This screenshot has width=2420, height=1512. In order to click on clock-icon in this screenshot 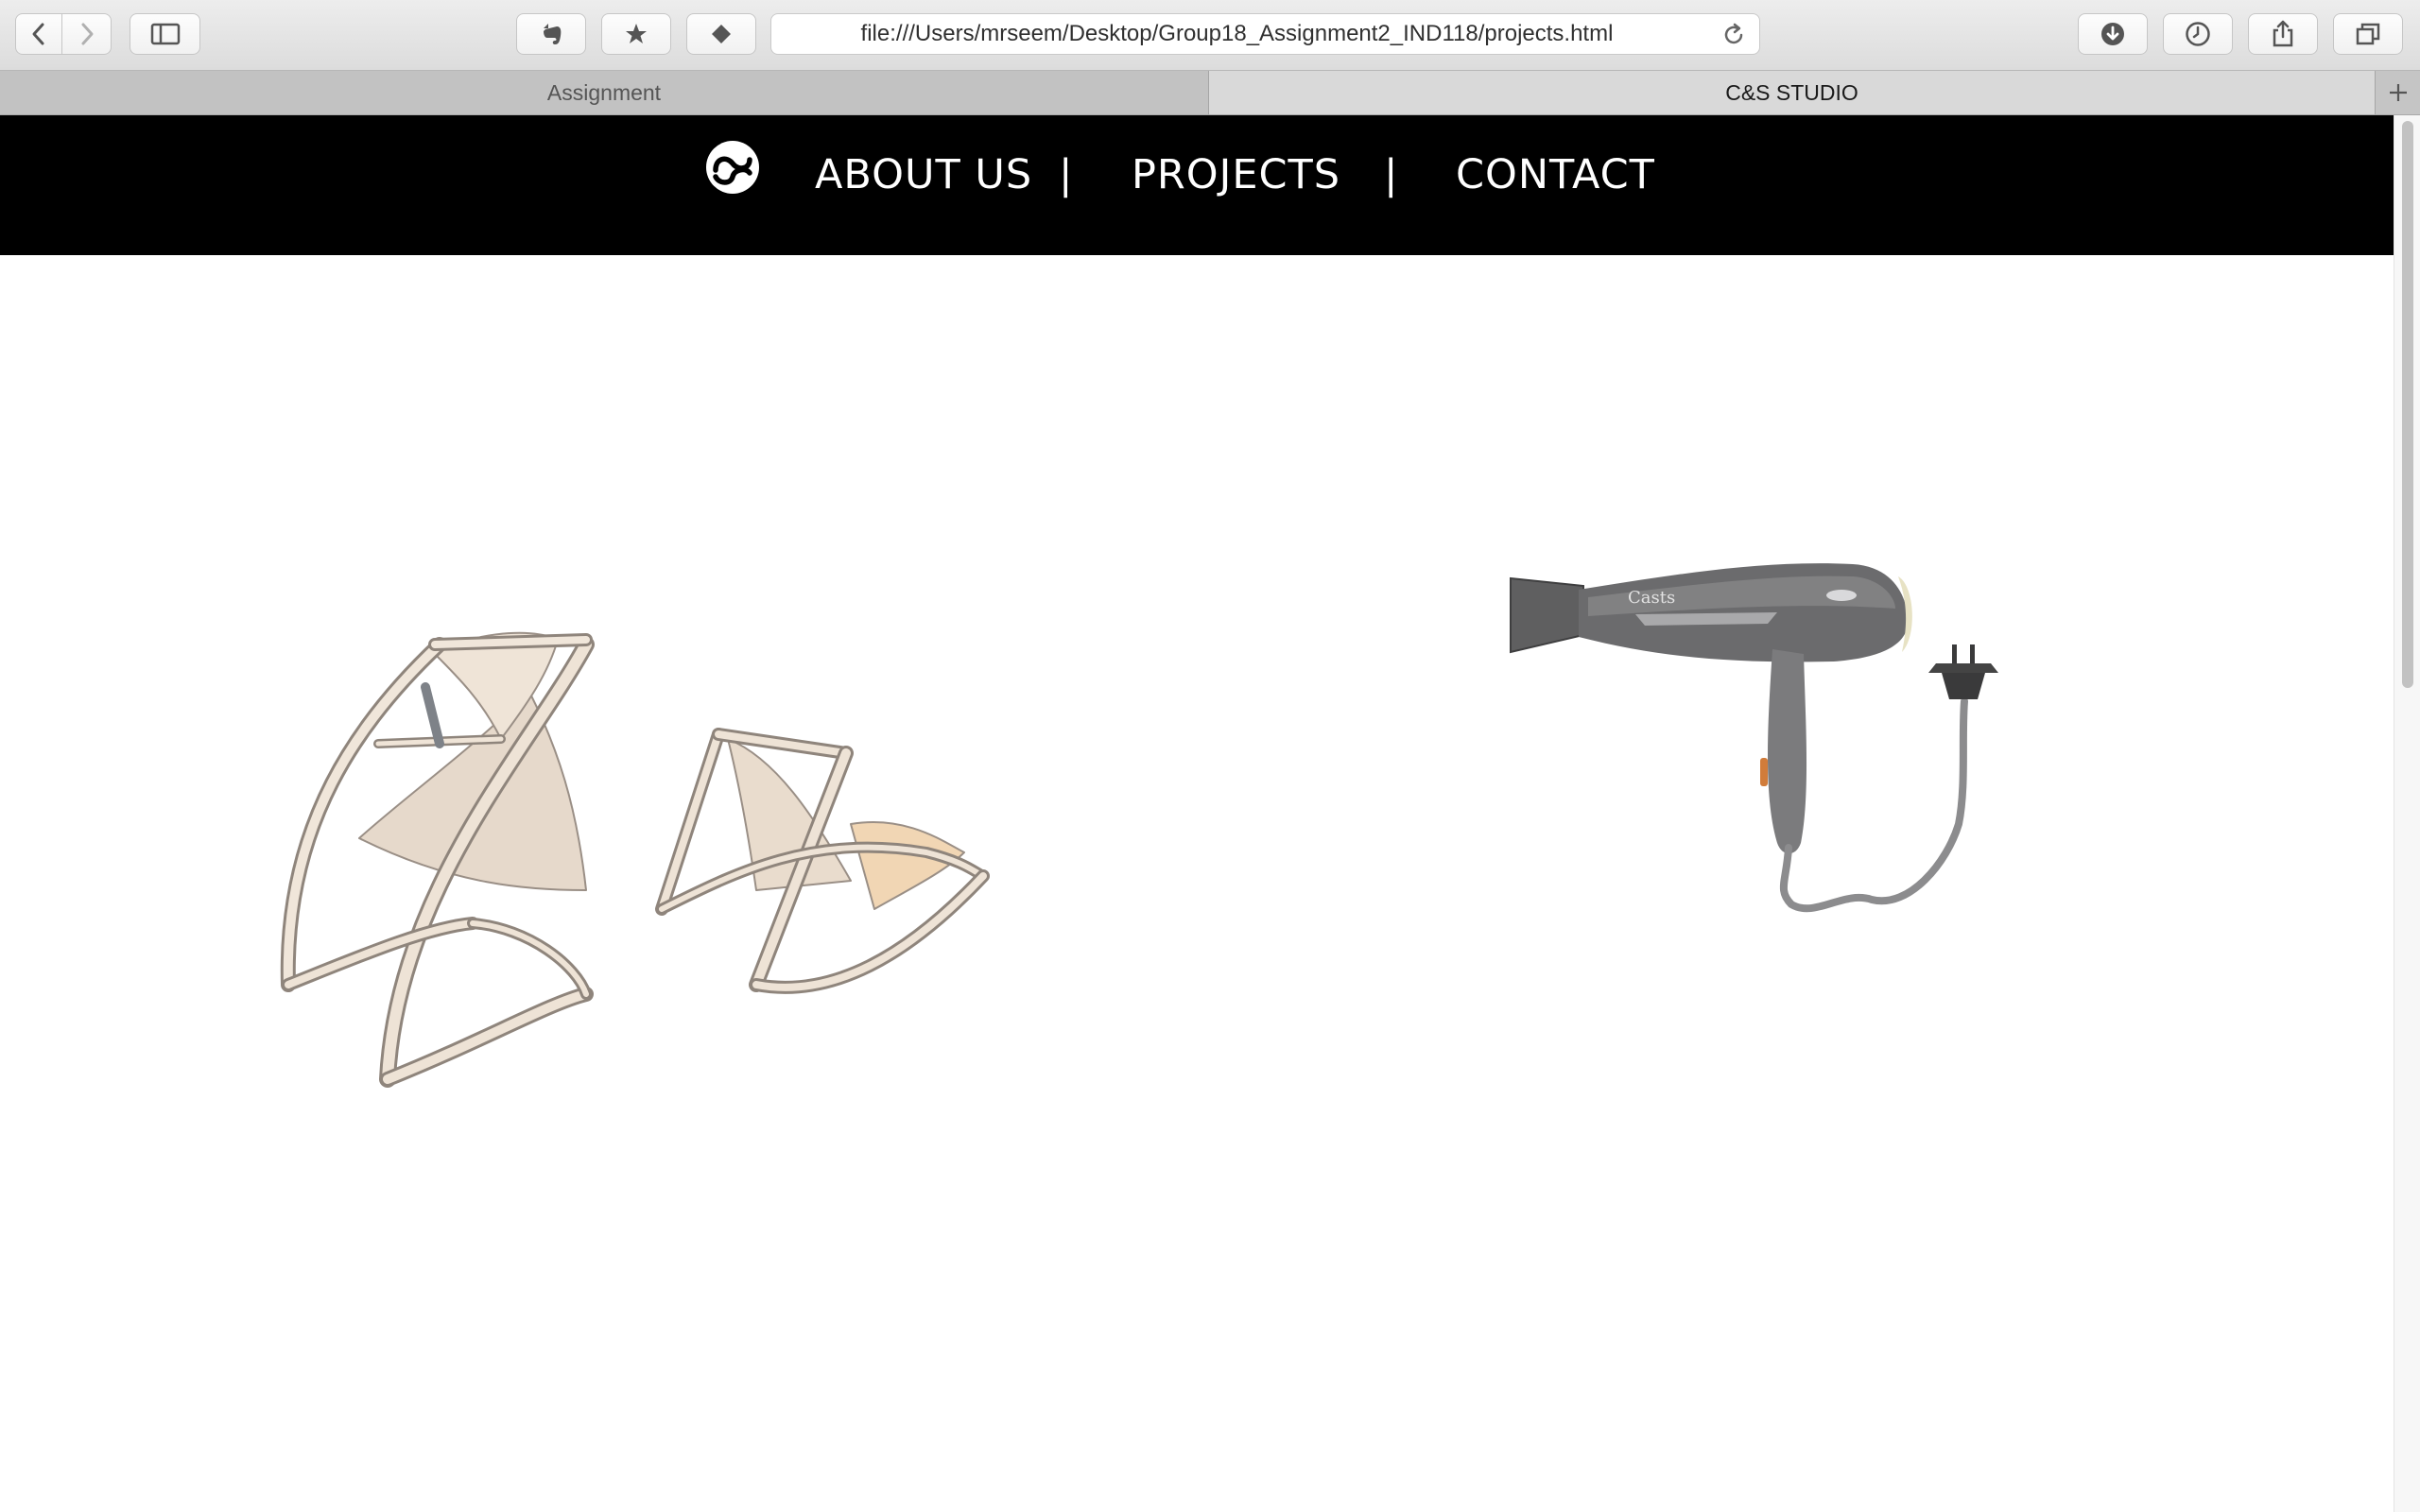, I will do `click(2198, 34)`.